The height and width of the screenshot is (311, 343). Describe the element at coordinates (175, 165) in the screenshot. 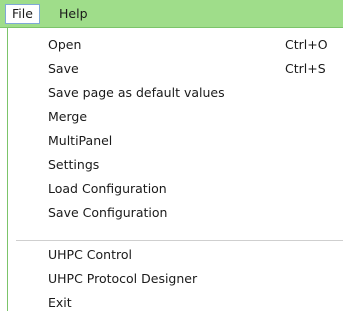

I see `menu-item-settings: Settings` at that location.